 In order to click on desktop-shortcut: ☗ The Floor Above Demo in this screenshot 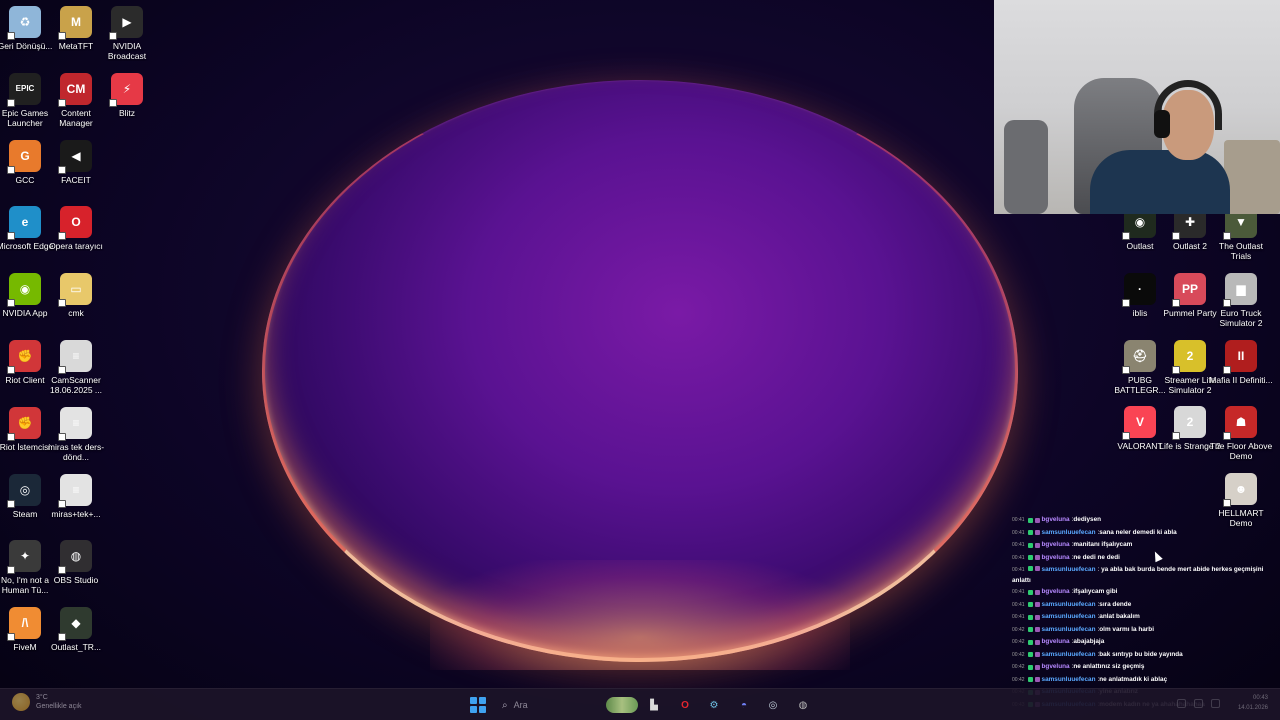, I will do `click(1241, 433)`.